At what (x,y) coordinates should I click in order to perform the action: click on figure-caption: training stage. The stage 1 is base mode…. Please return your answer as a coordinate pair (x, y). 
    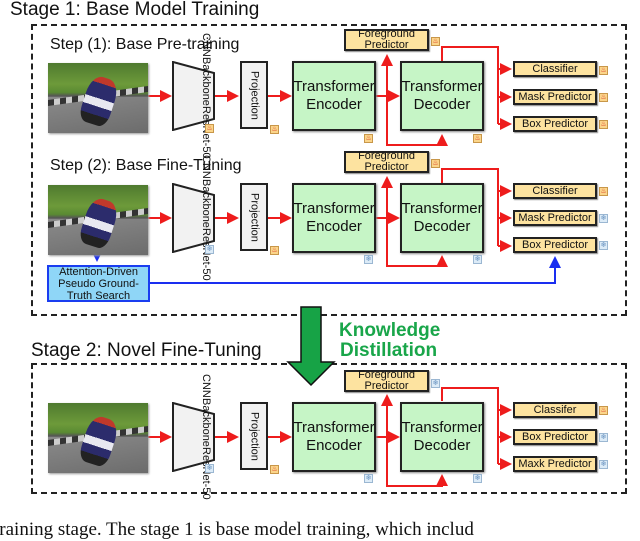
    Looking at the image, I should click on (237, 529).